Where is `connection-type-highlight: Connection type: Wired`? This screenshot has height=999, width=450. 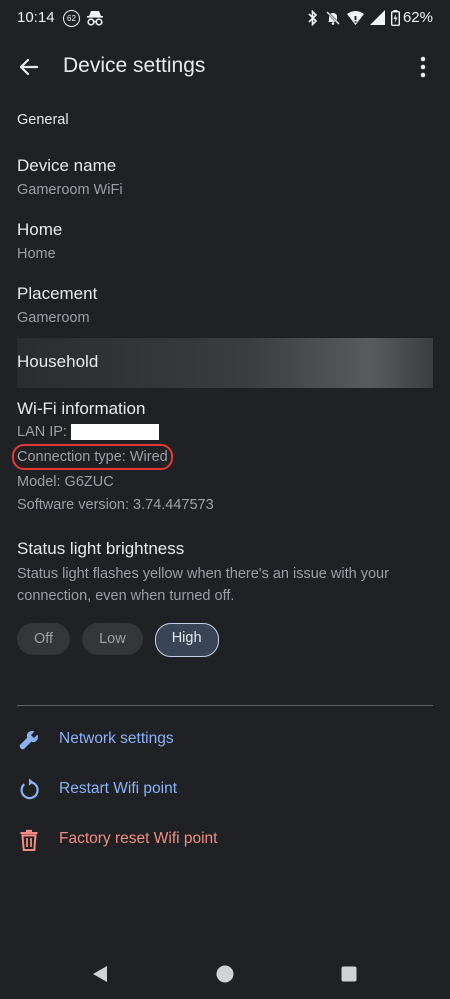
connection-type-highlight: Connection type: Wired is located at coordinates (92, 457).